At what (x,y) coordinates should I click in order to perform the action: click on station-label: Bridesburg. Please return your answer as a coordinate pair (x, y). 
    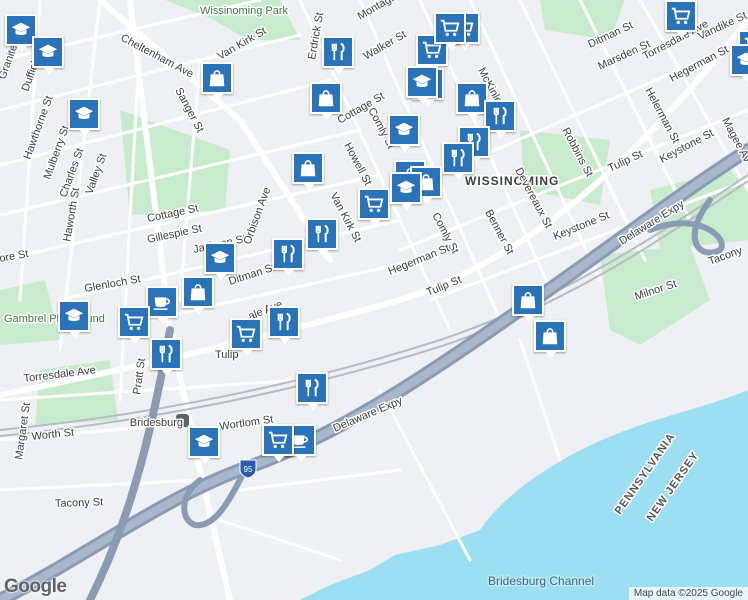
    Looking at the image, I should click on (156, 423).